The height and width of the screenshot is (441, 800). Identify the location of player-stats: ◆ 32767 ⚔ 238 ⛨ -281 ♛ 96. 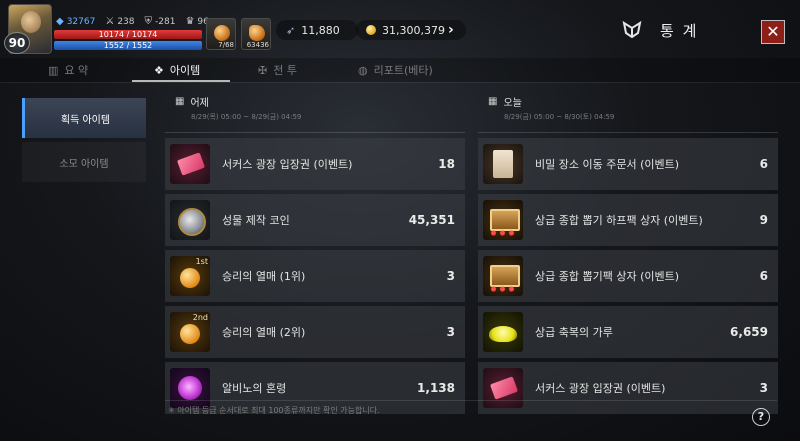
(132, 21).